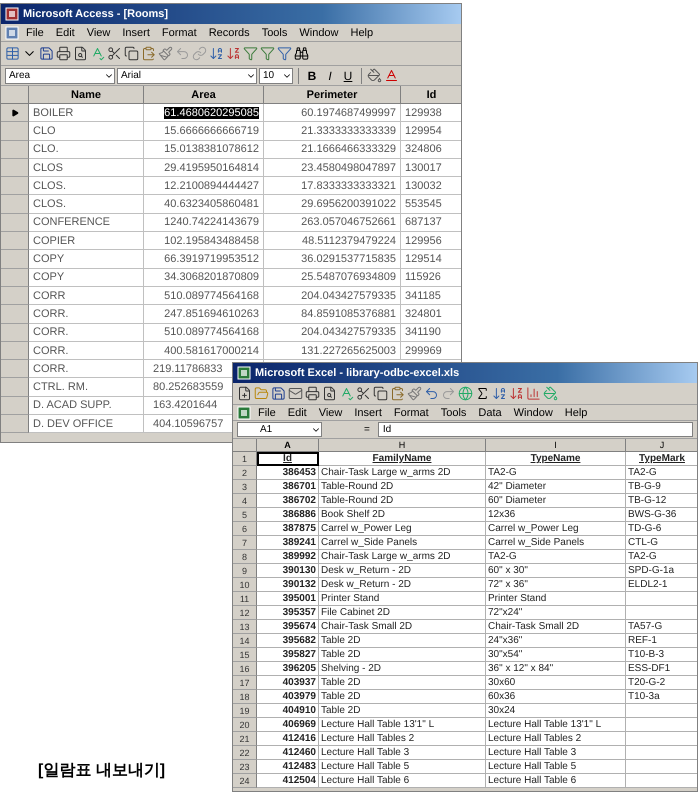 The height and width of the screenshot is (792, 698). I want to click on field-dropdown: Area, so click(60, 76).